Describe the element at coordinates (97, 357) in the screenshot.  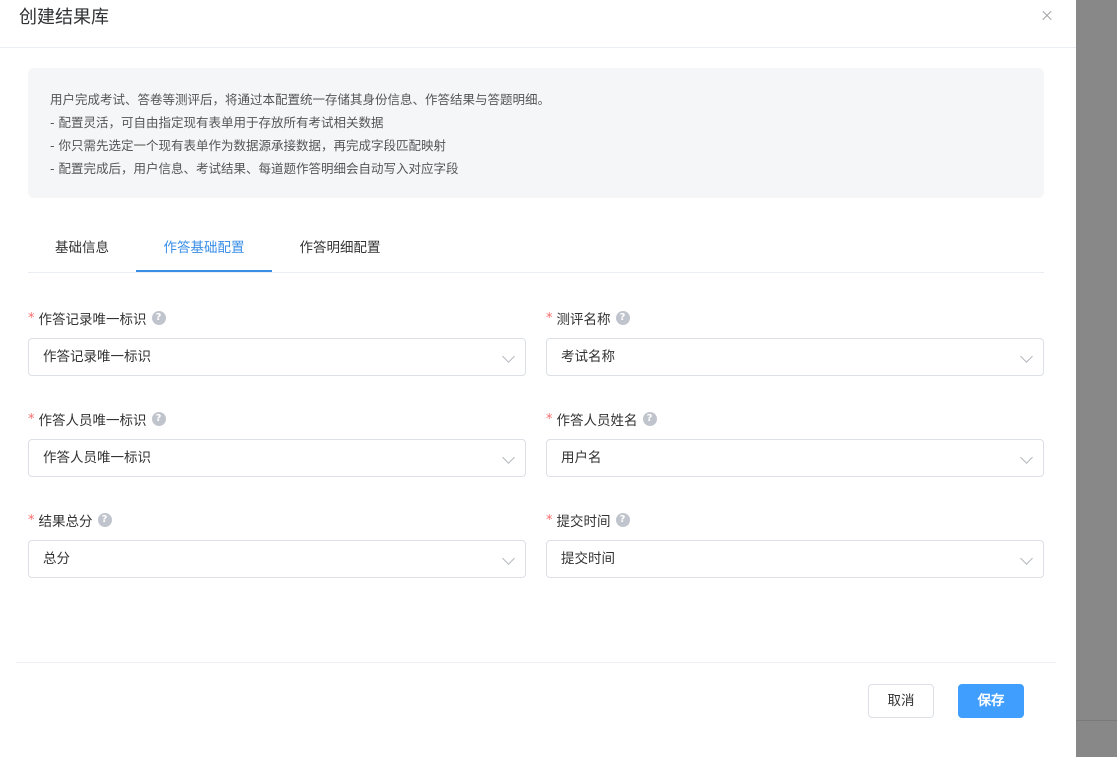
I see `select-value: 作答记录唯一标识` at that location.